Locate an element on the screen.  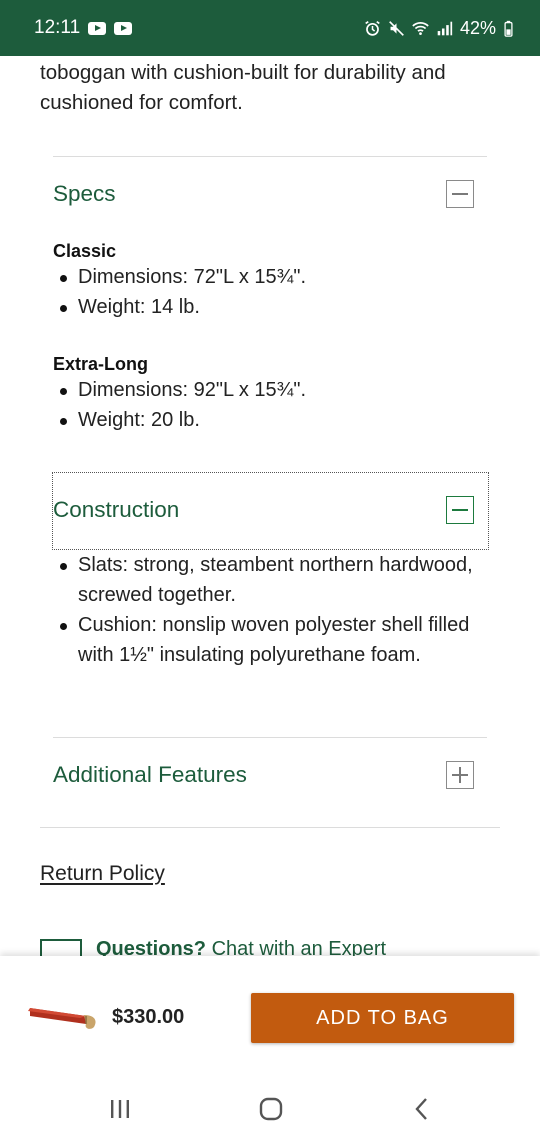
questions-label: Questions? is located at coordinates (151, 947).